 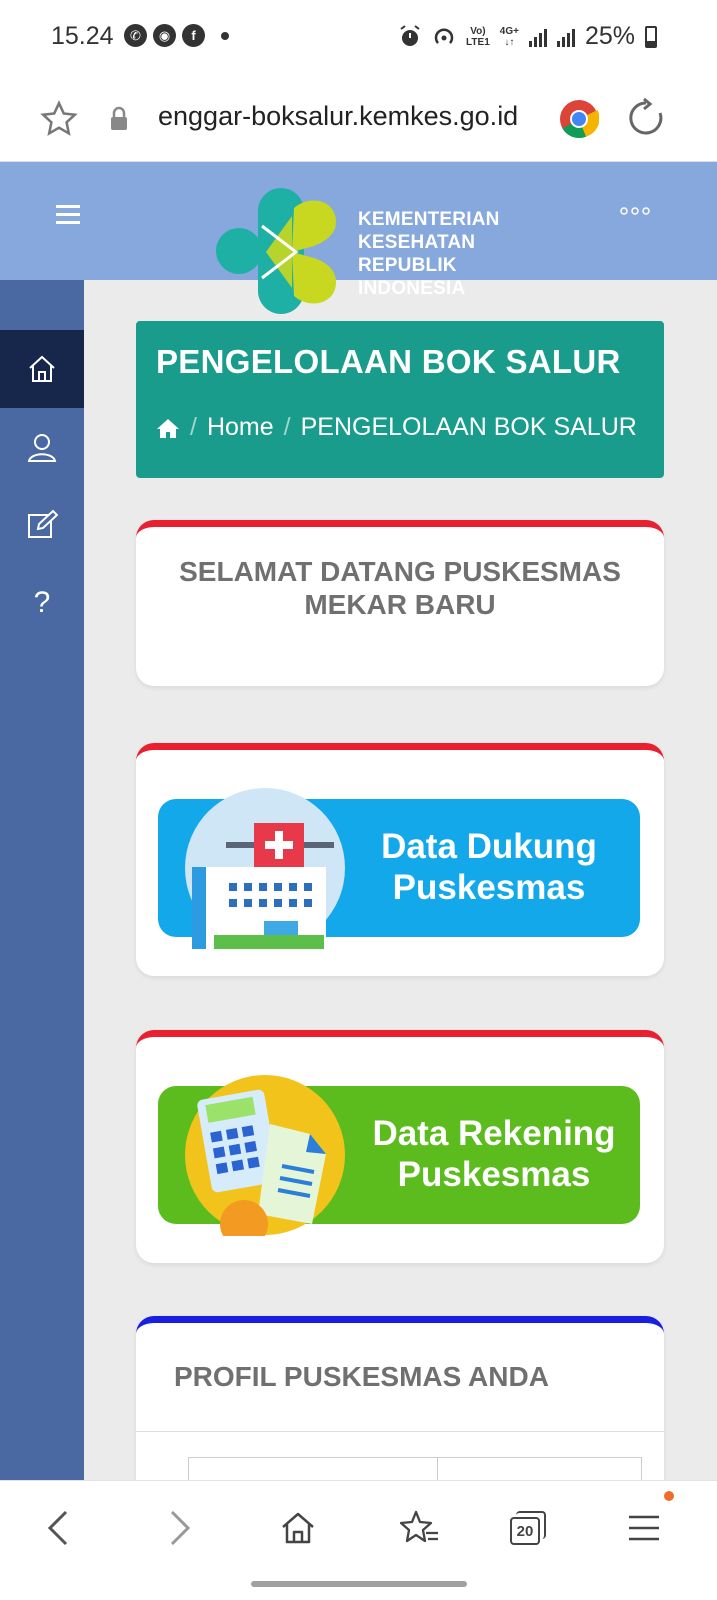 I want to click on signal-icon, so click(x=537, y=37).